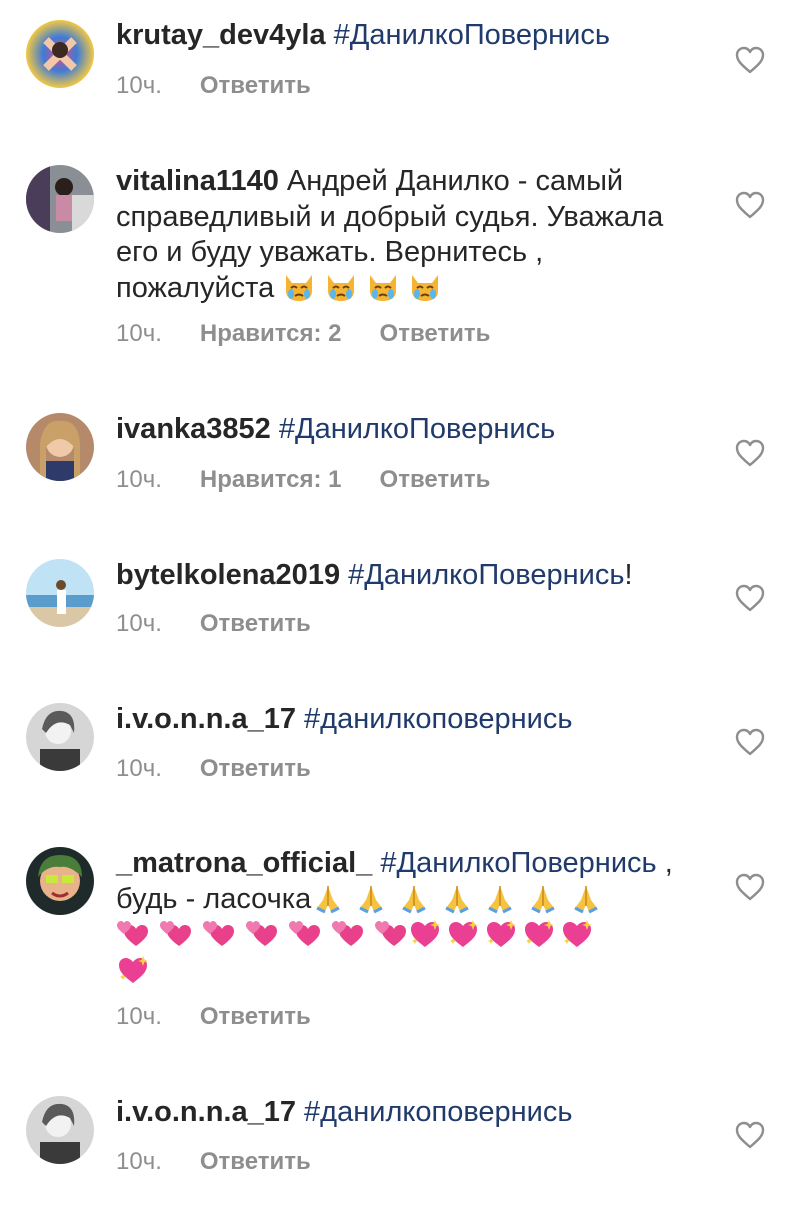 This screenshot has height=1222, width=810. Describe the element at coordinates (193, 429) in the screenshot. I see `comment-username: ivanka3852` at that location.